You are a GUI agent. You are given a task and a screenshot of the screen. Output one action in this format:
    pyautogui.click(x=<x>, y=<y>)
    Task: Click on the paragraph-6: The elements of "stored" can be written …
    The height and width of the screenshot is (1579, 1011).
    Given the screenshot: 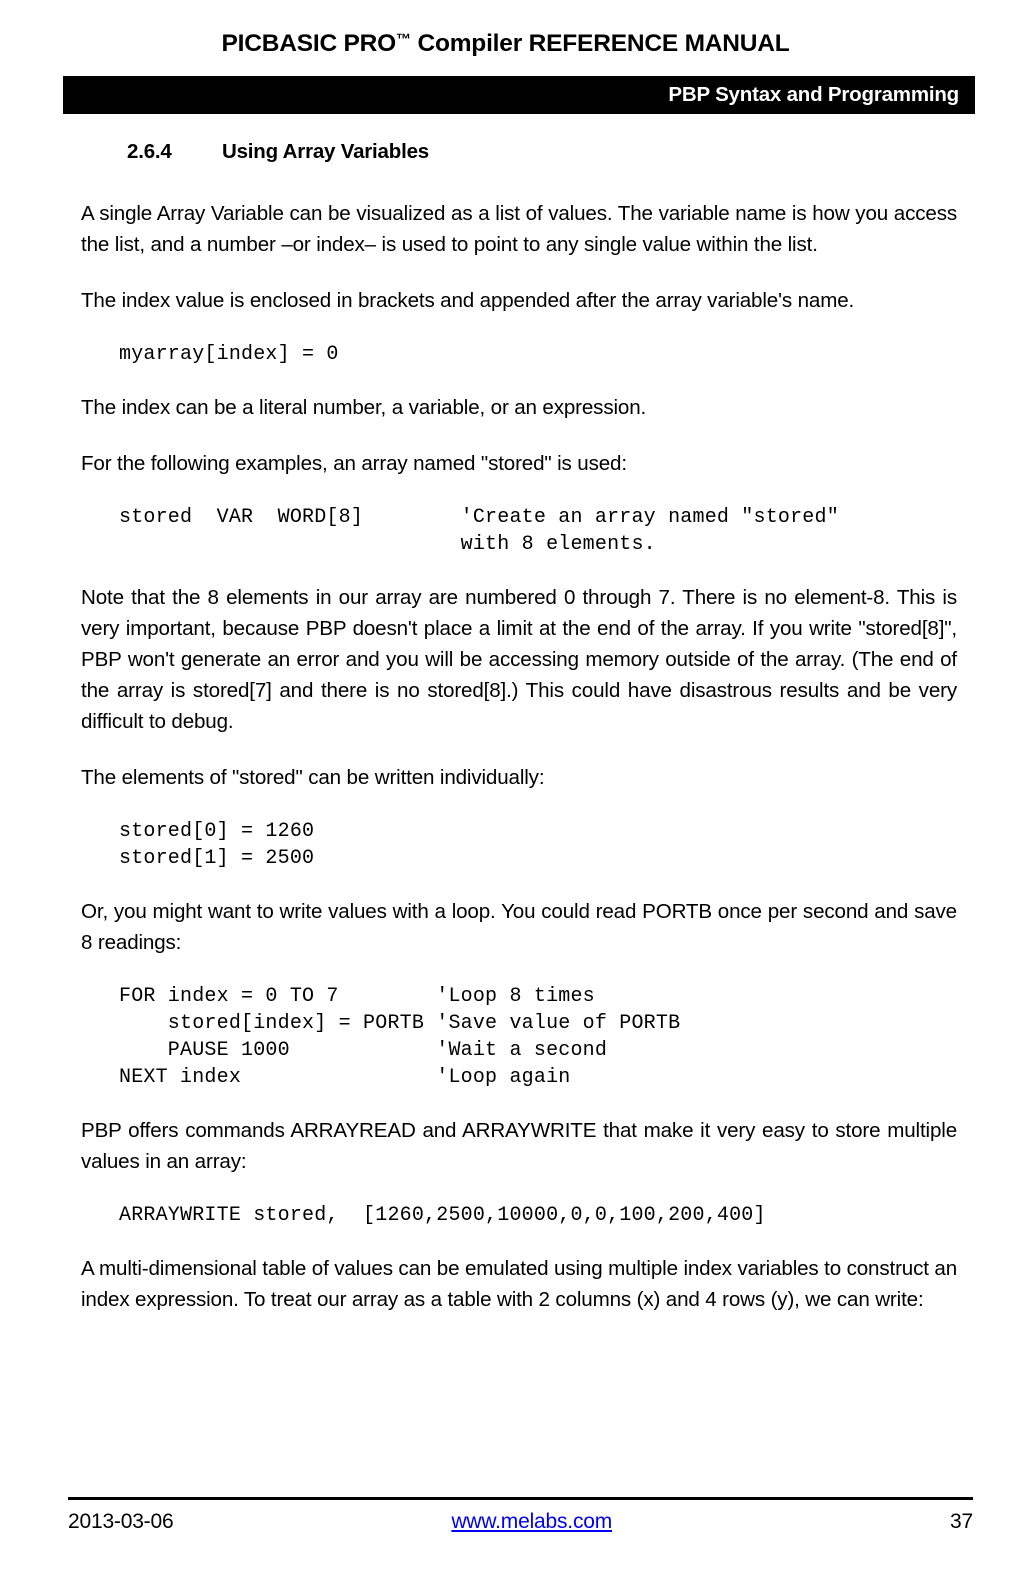 What is the action you would take?
    pyautogui.click(x=313, y=777)
    